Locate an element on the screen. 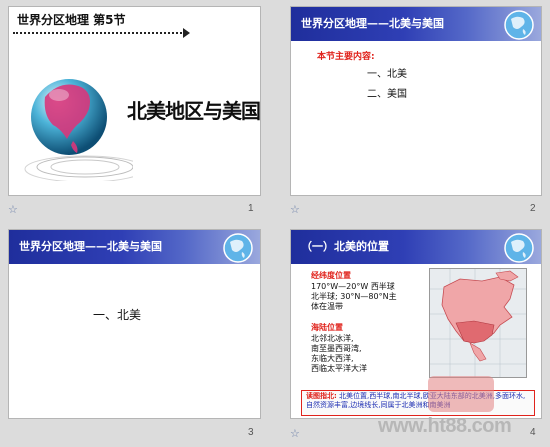 This screenshot has width=550, height=447. sea-land-line-2: 南至墨西哥湾, is located at coordinates (336, 348).